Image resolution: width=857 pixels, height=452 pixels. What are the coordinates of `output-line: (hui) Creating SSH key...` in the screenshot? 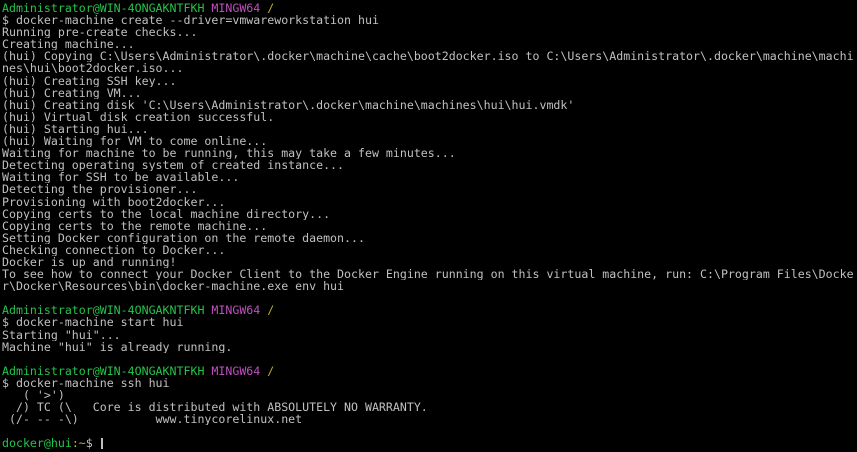 It's located at (89, 80).